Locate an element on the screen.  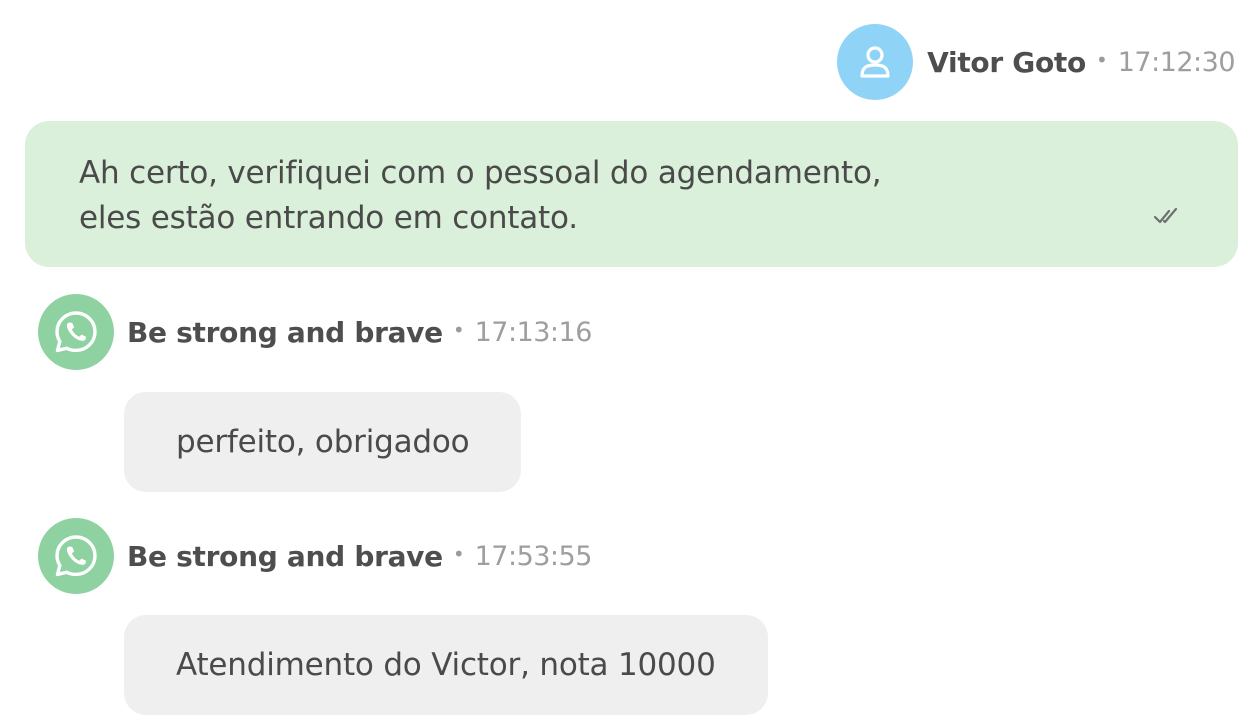
double-check-icon is located at coordinates (1165, 215).